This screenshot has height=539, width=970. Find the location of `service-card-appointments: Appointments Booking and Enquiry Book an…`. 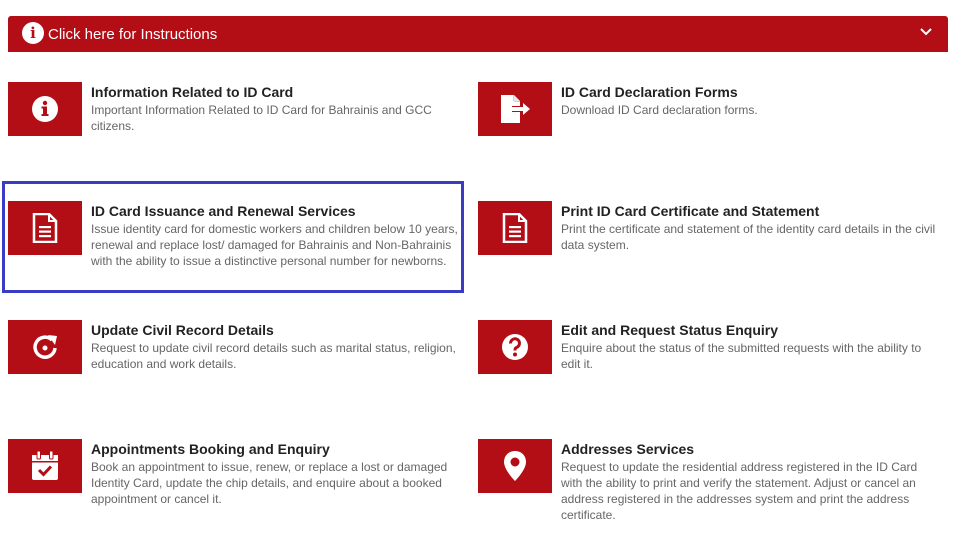

service-card-appointments: Appointments Booking and Enquiry Book an… is located at coordinates (238, 489).